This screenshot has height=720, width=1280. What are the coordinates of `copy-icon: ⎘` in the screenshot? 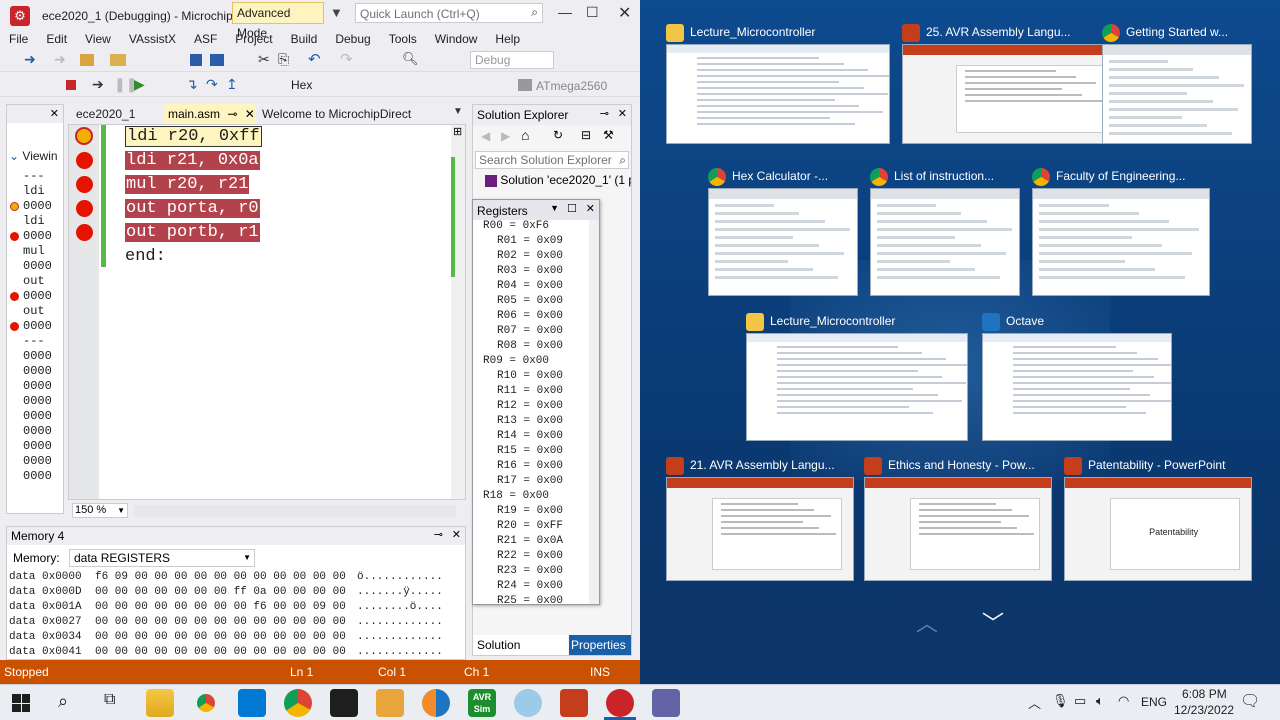 It's located at (283, 59).